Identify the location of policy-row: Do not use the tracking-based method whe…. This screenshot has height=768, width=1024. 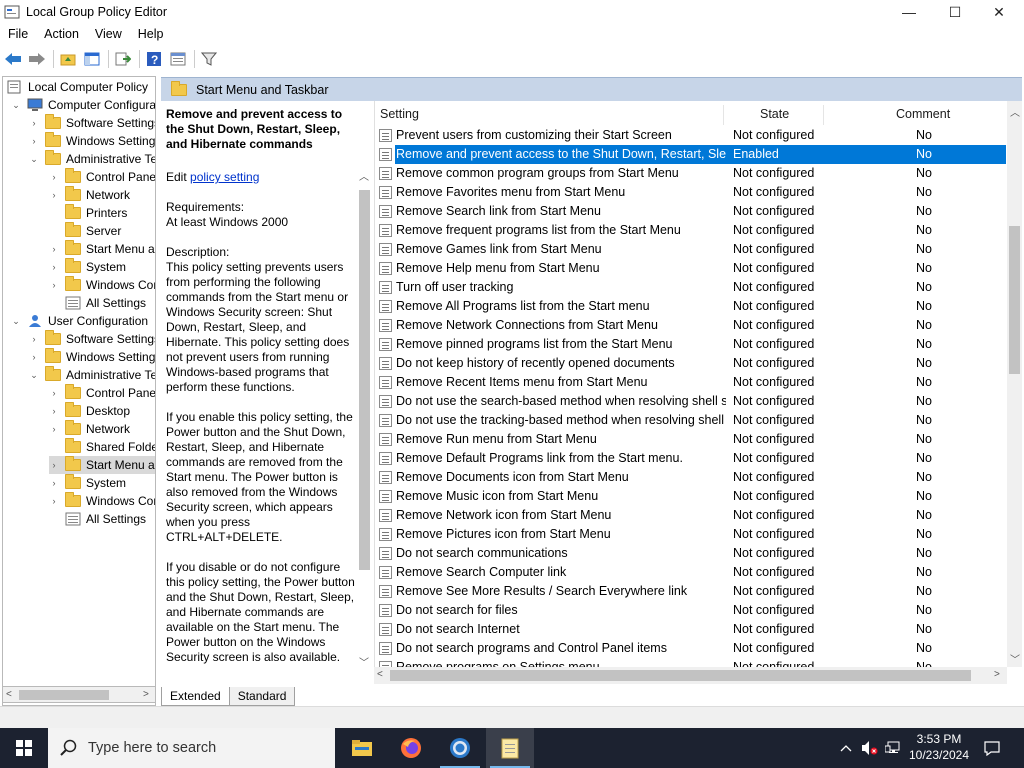
(690, 420).